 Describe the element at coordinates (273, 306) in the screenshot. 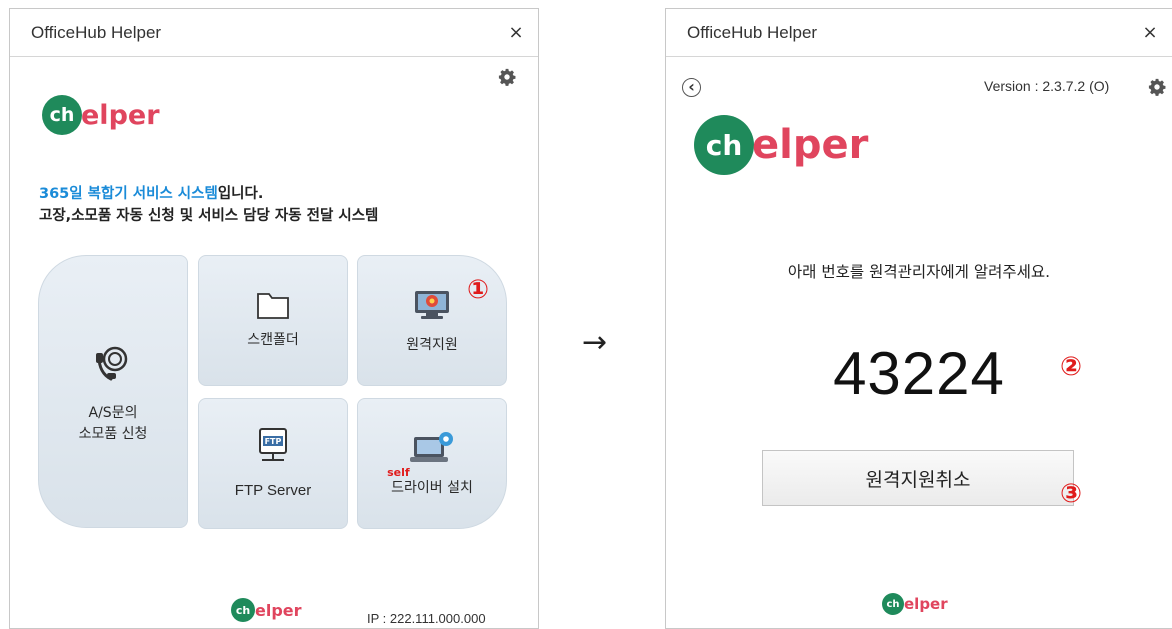

I see `folder-icon` at that location.